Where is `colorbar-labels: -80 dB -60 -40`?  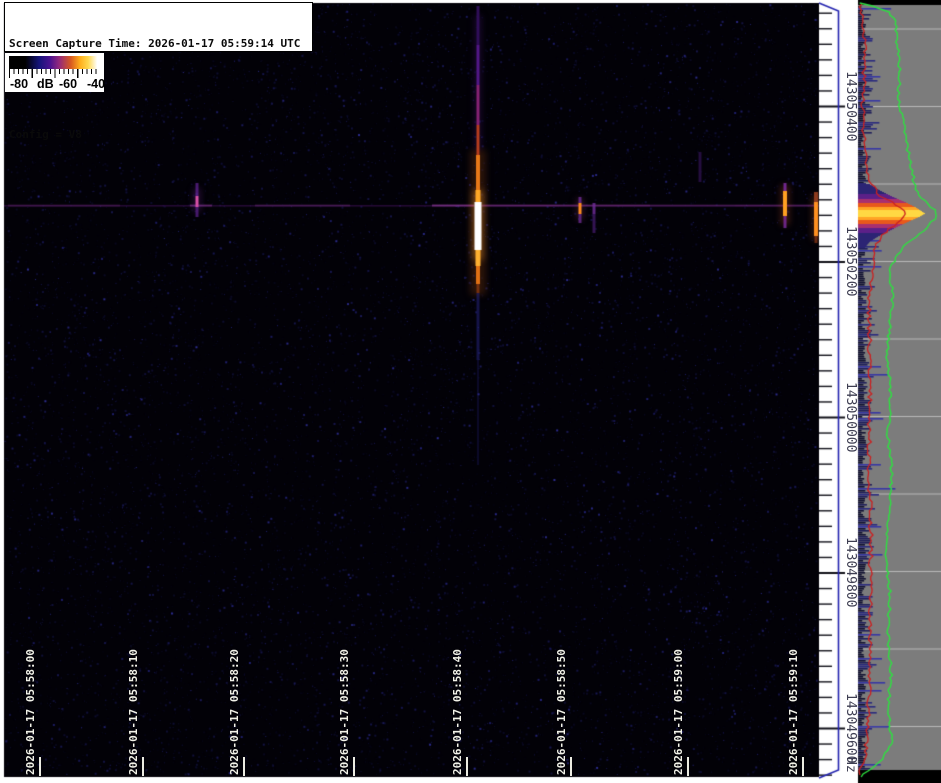
colorbar-labels: -80 dB -60 -40 is located at coordinates (57, 84).